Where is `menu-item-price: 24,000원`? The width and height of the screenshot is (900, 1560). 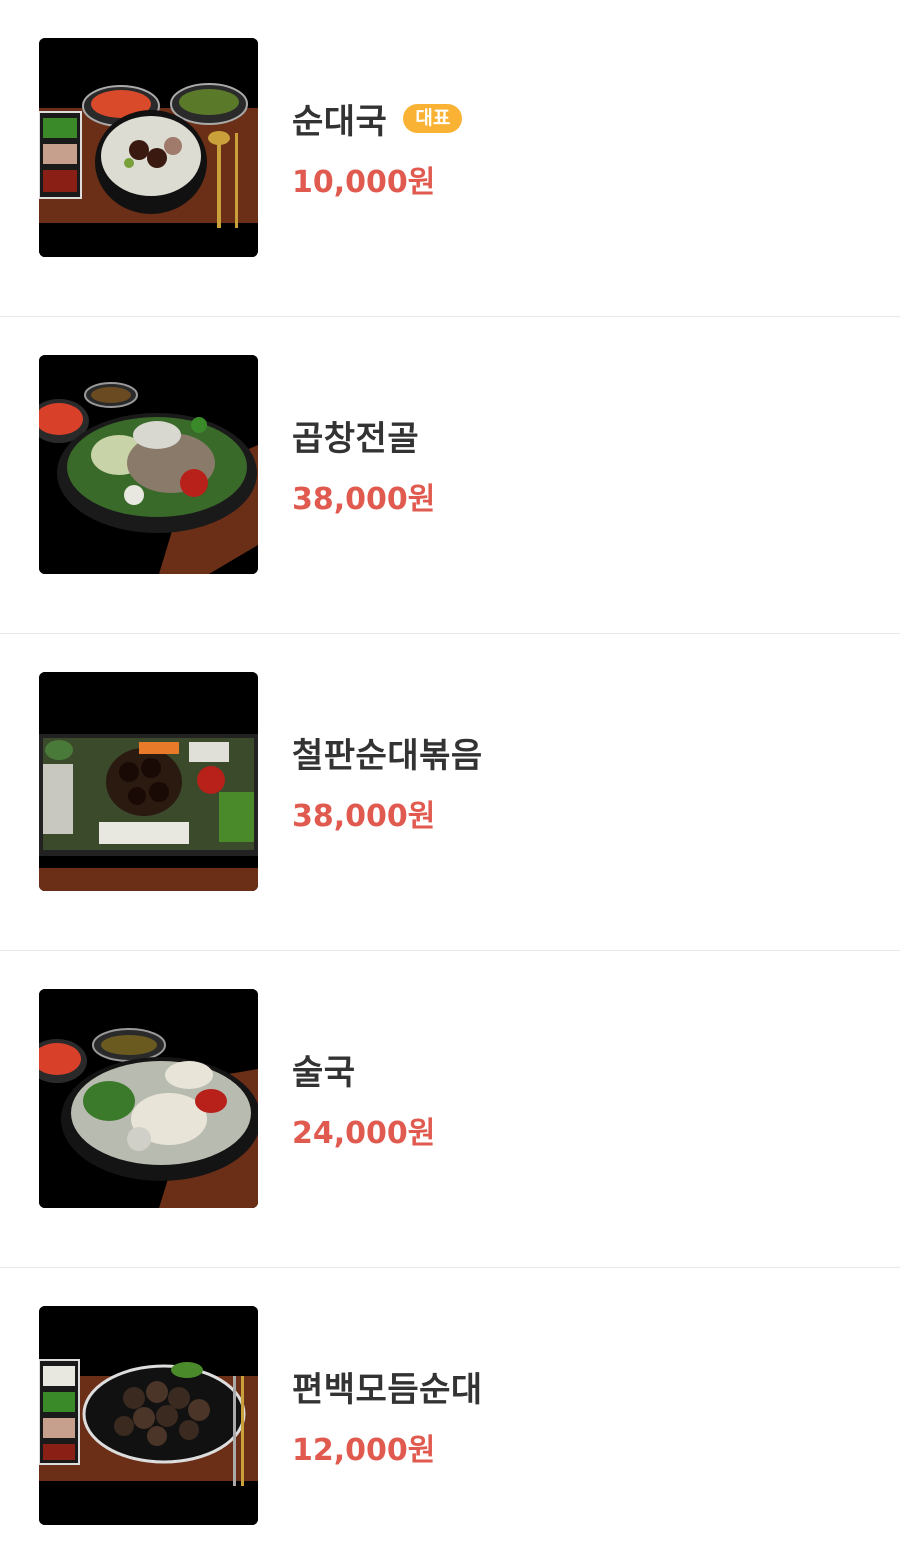
menu-item-price: 24,000원 is located at coordinates (364, 1133).